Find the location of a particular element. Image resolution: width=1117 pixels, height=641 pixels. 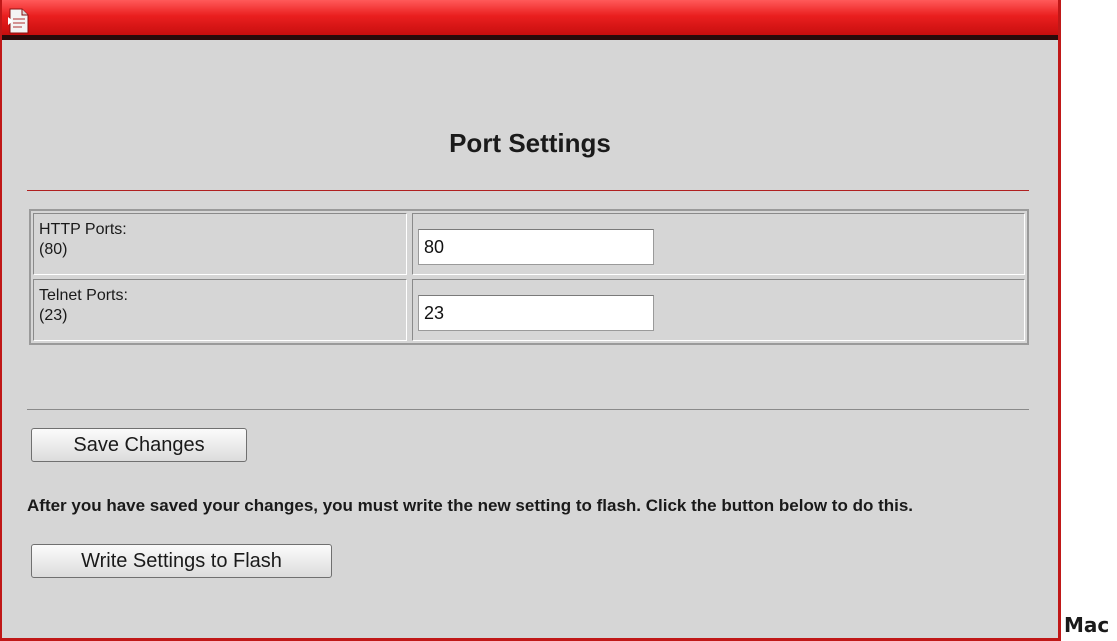

http-ports-label: HTTP Ports: is located at coordinates (83, 229).